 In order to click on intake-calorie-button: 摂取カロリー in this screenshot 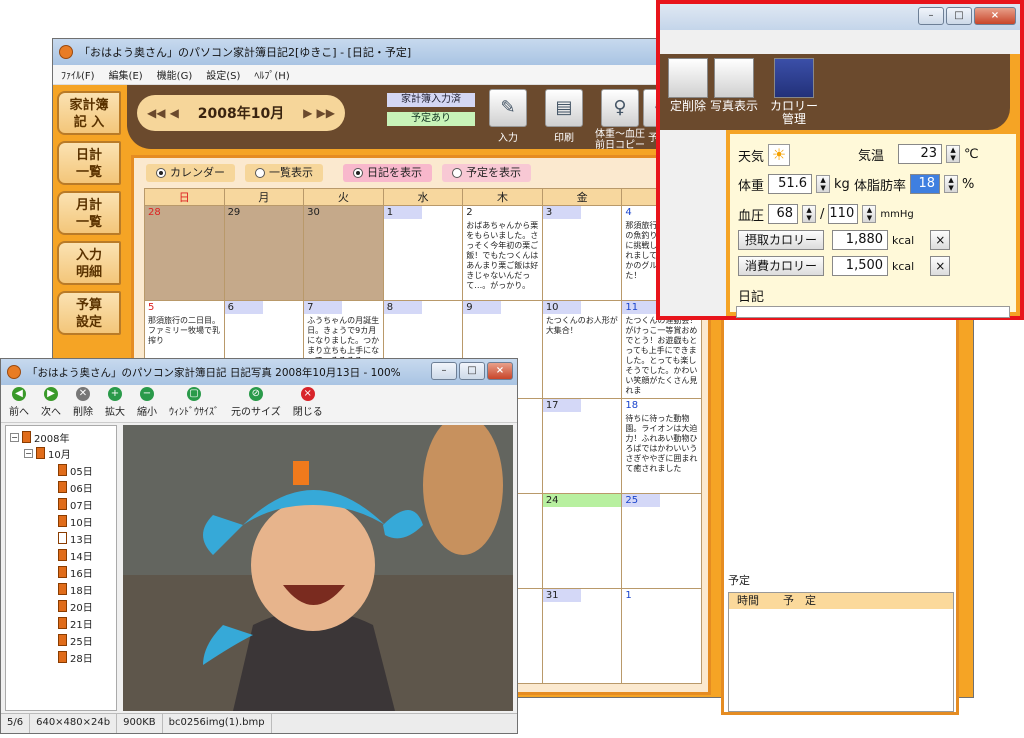, I will do `click(781, 240)`.